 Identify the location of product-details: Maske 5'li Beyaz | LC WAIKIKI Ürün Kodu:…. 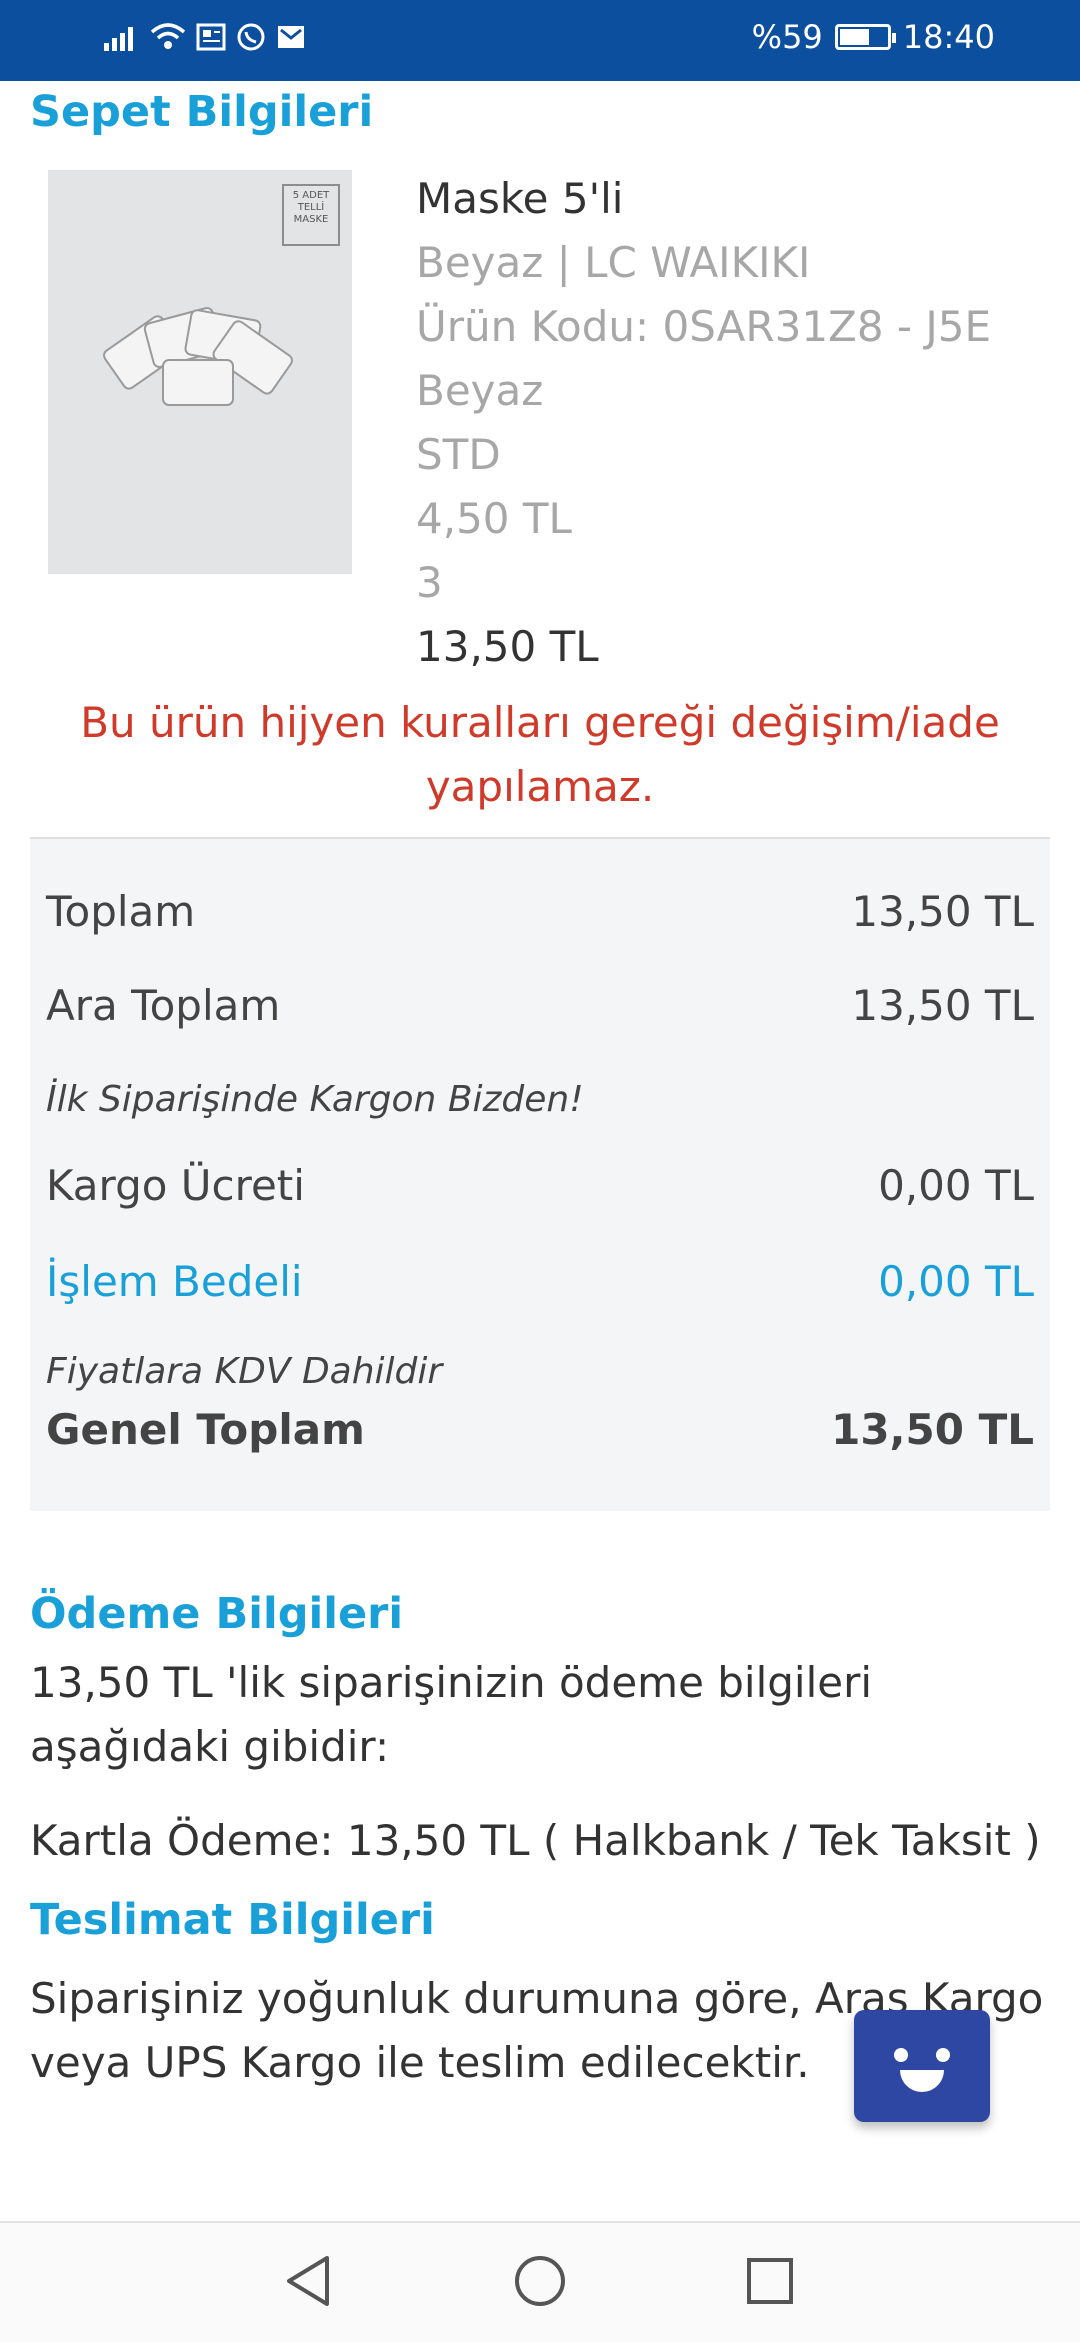
(703, 423).